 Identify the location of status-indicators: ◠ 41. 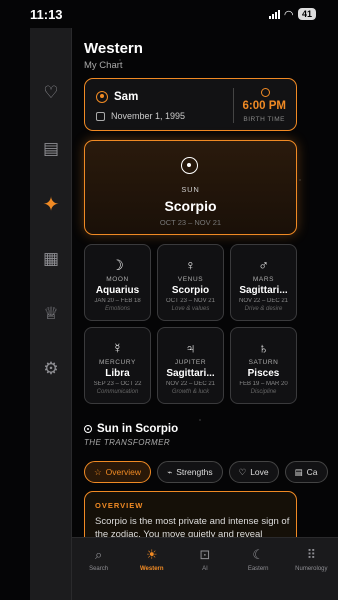
(292, 14).